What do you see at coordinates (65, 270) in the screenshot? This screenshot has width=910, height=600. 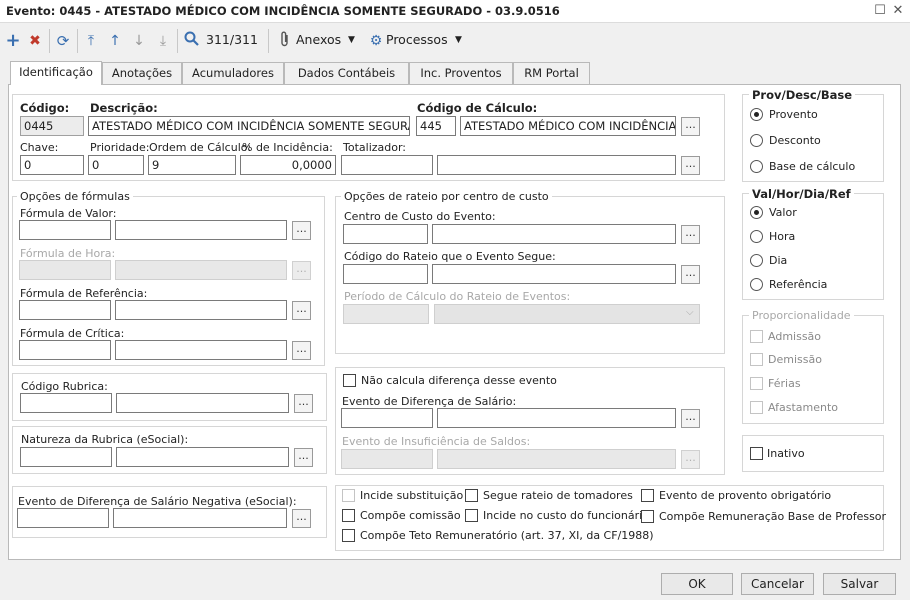 I see `formula-hora-code-field` at bounding box center [65, 270].